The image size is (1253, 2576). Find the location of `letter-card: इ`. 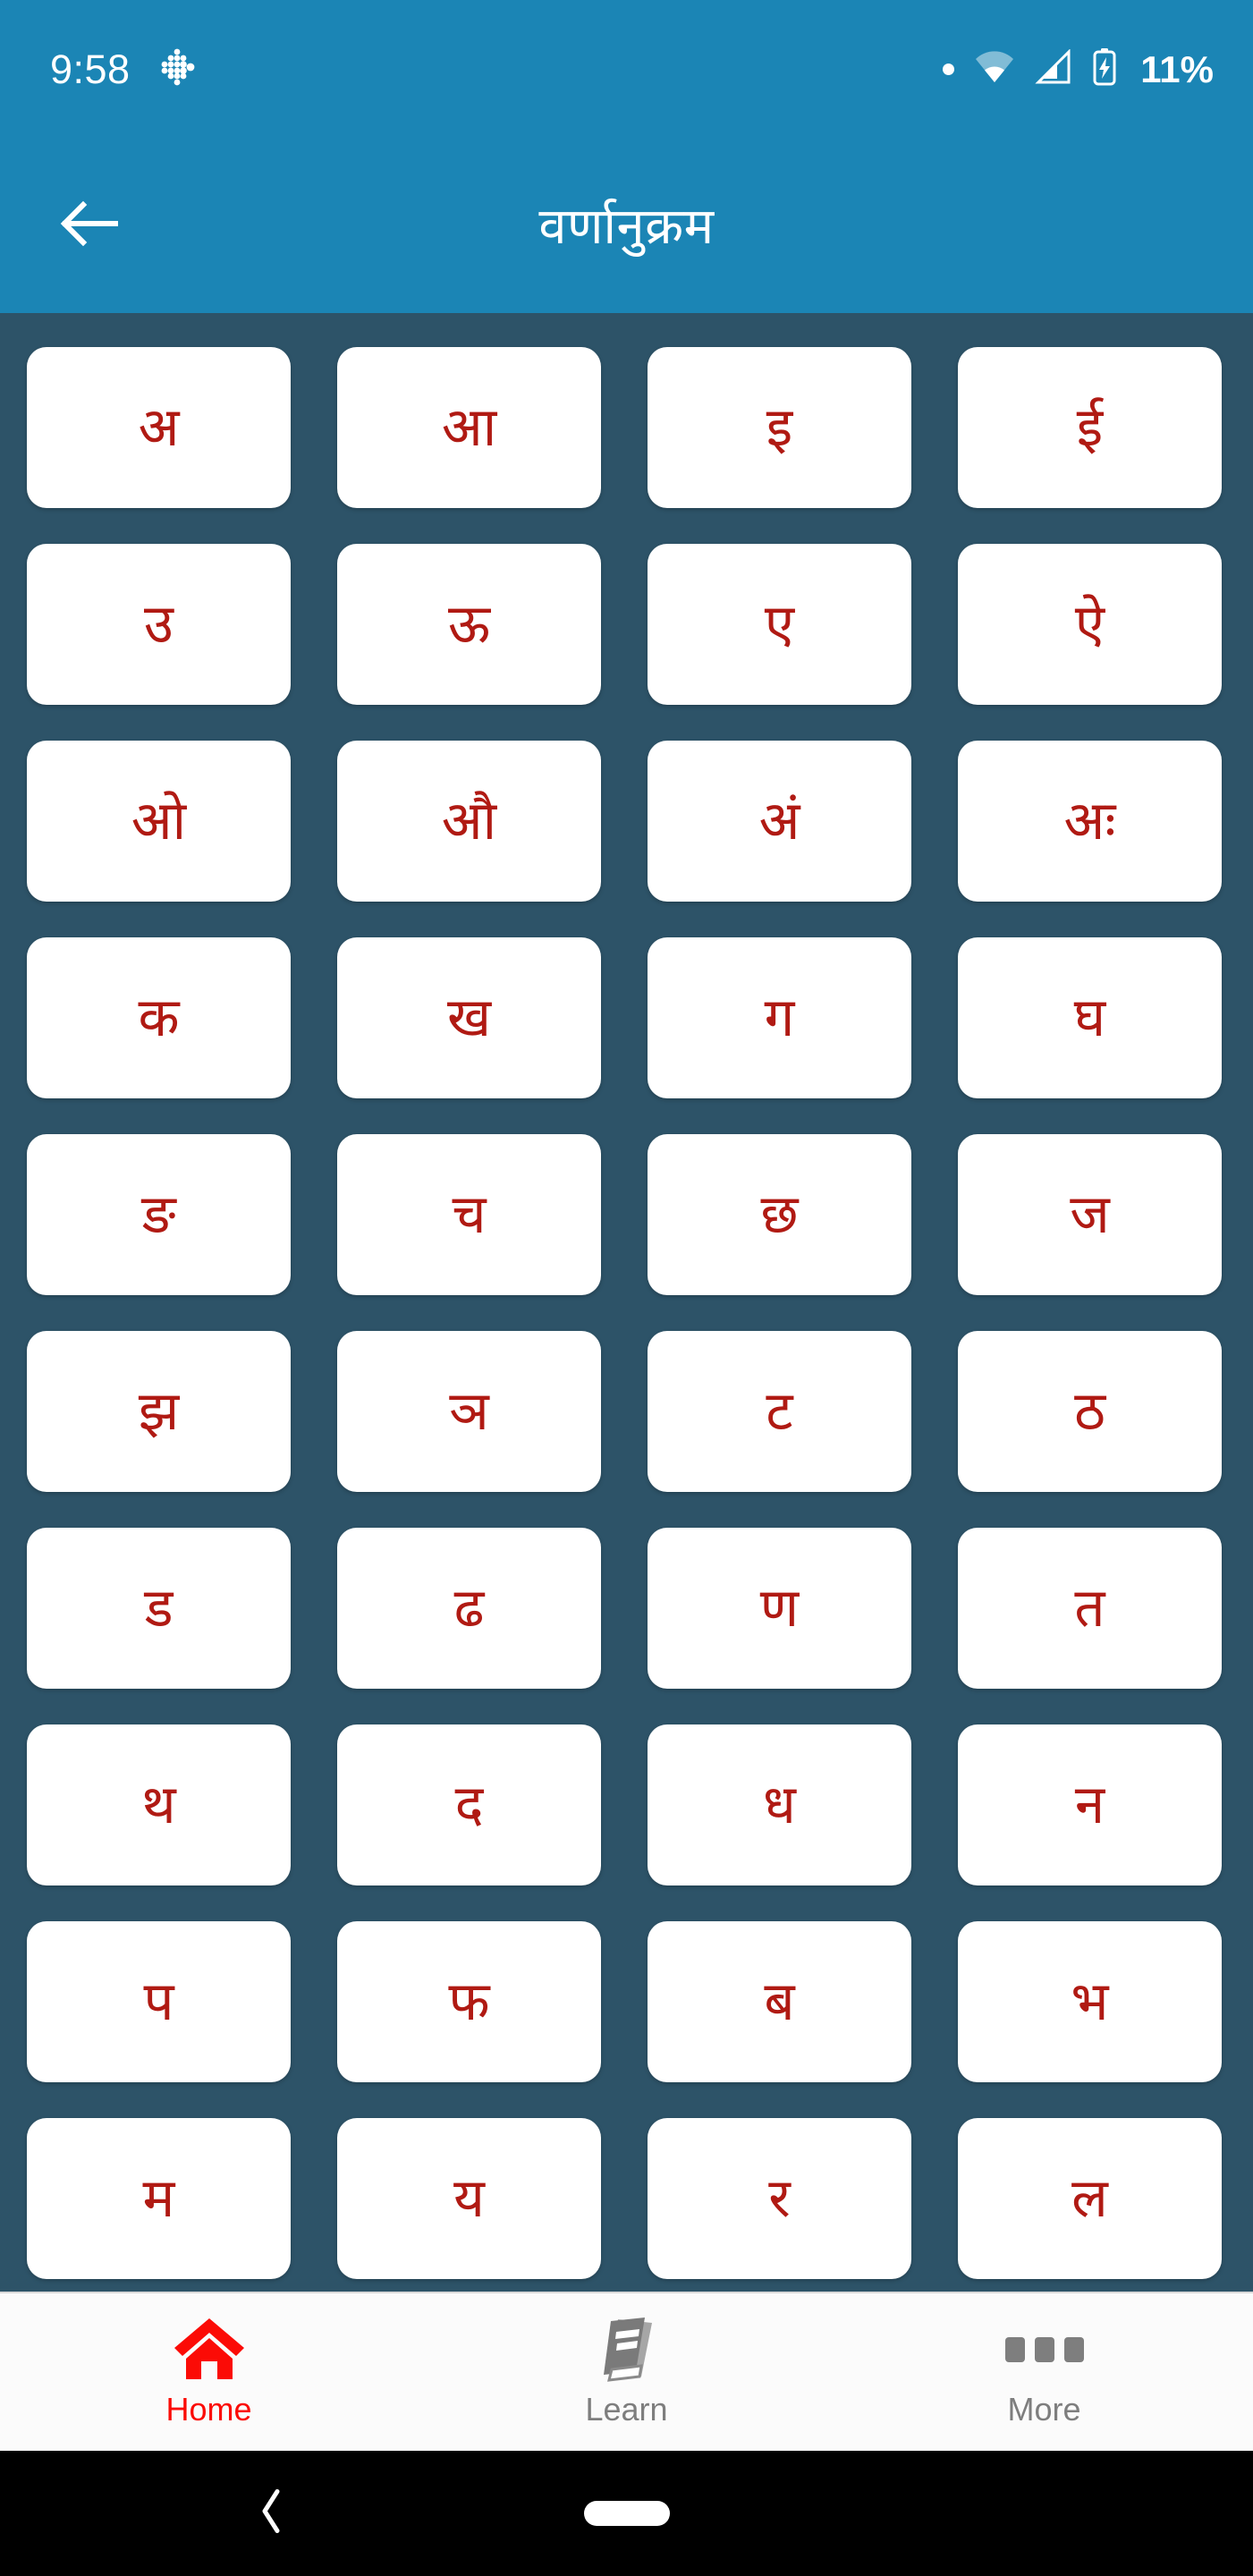

letter-card: इ is located at coordinates (779, 427).